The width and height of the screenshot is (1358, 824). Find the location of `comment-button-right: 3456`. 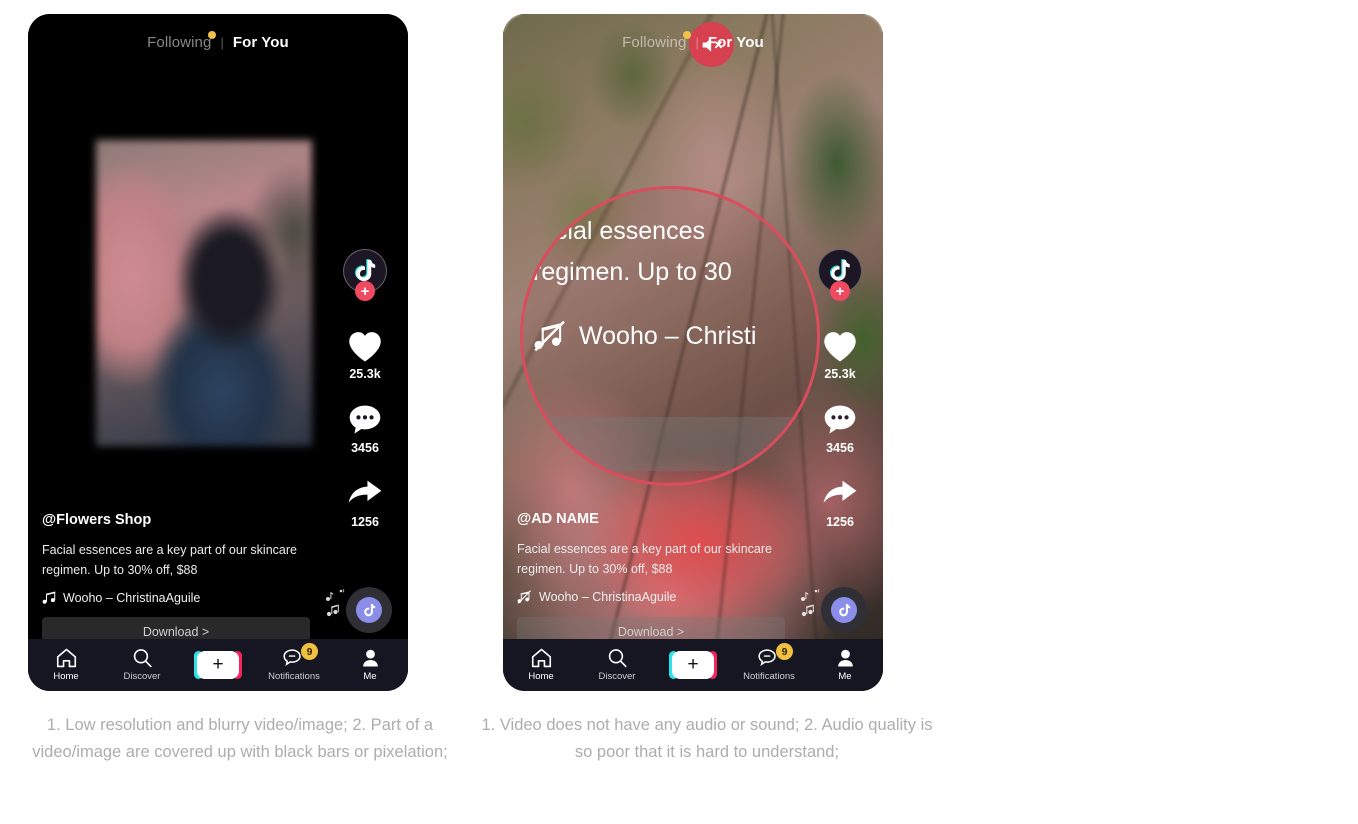

comment-button-right: 3456 is located at coordinates (840, 429).